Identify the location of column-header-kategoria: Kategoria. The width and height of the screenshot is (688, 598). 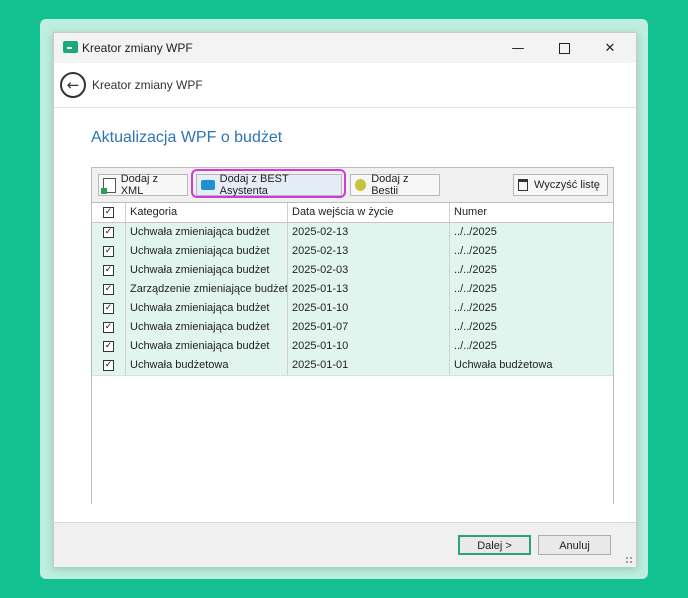
(207, 212).